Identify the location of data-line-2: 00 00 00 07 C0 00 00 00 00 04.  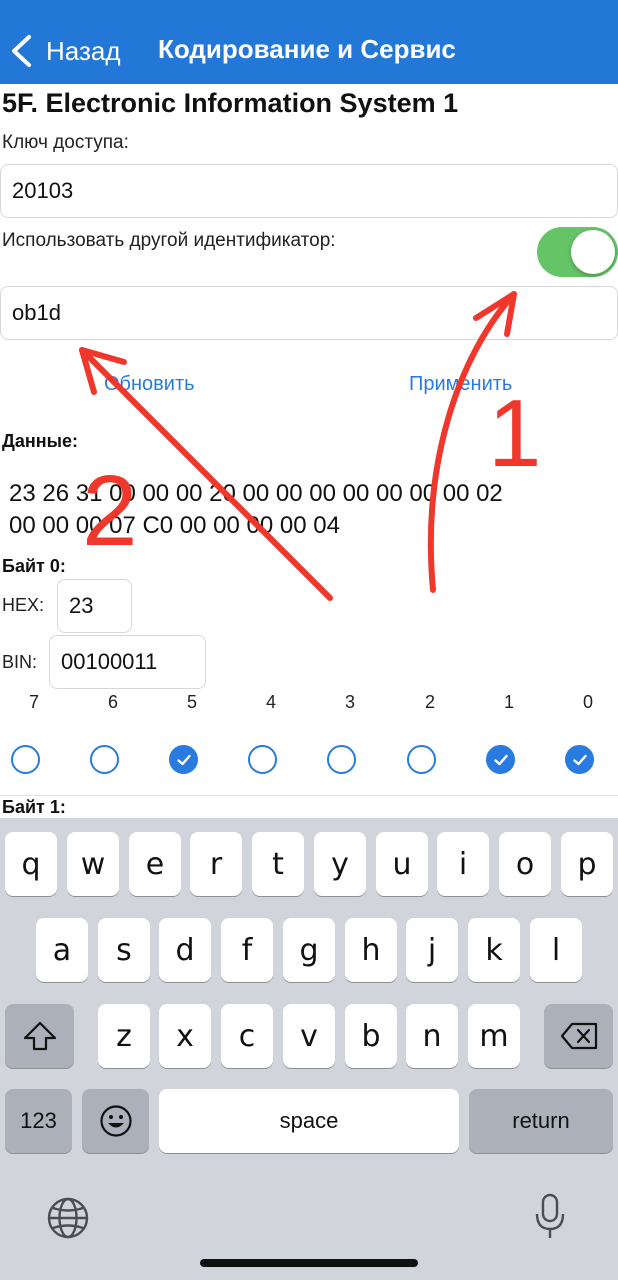
(174, 525).